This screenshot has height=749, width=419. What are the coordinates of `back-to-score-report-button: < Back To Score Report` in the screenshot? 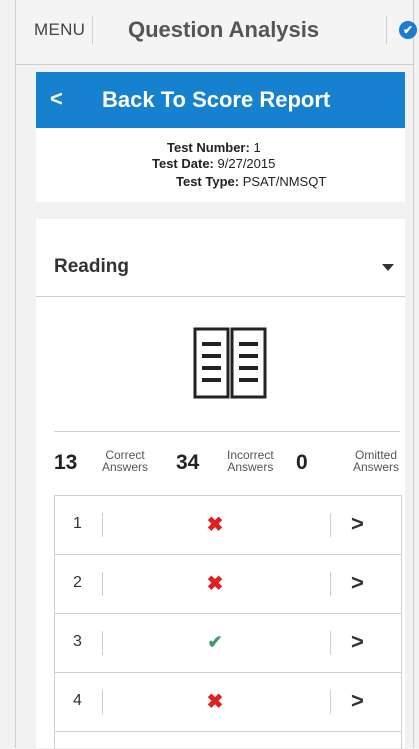 It's located at (220, 100).